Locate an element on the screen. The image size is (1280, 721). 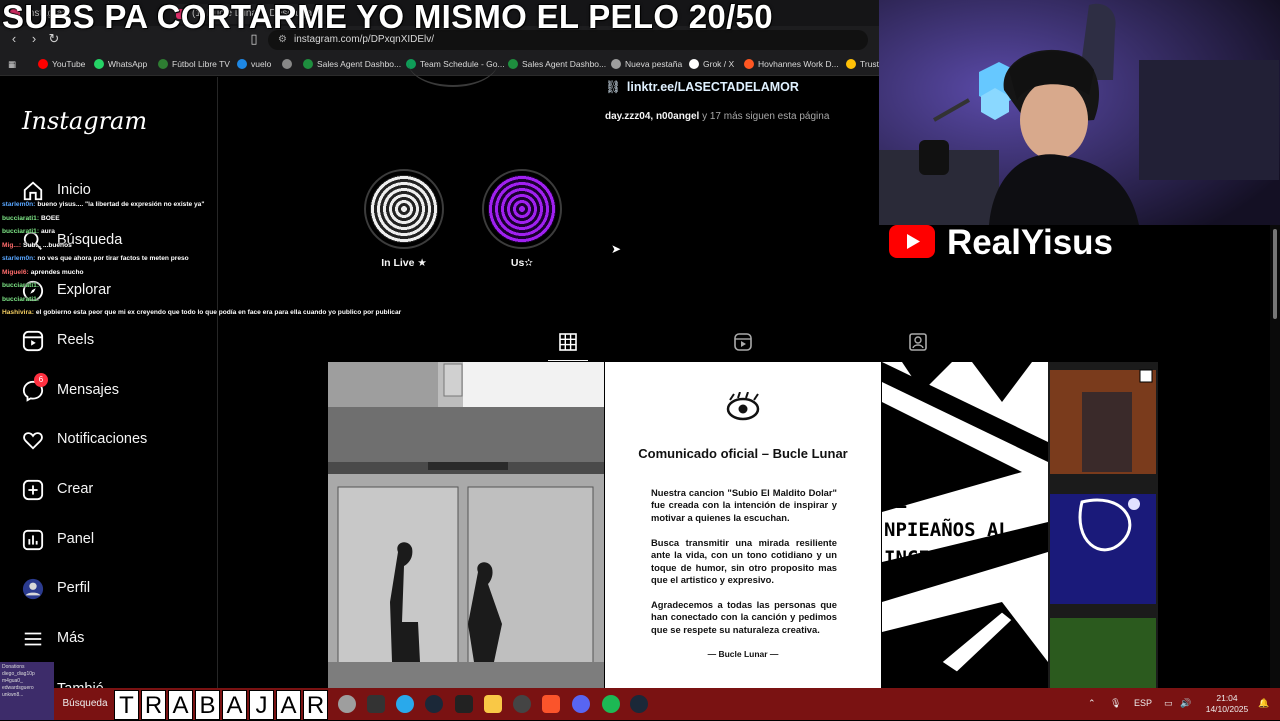
instagram-logo: Instagram is located at coordinates (84, 121).